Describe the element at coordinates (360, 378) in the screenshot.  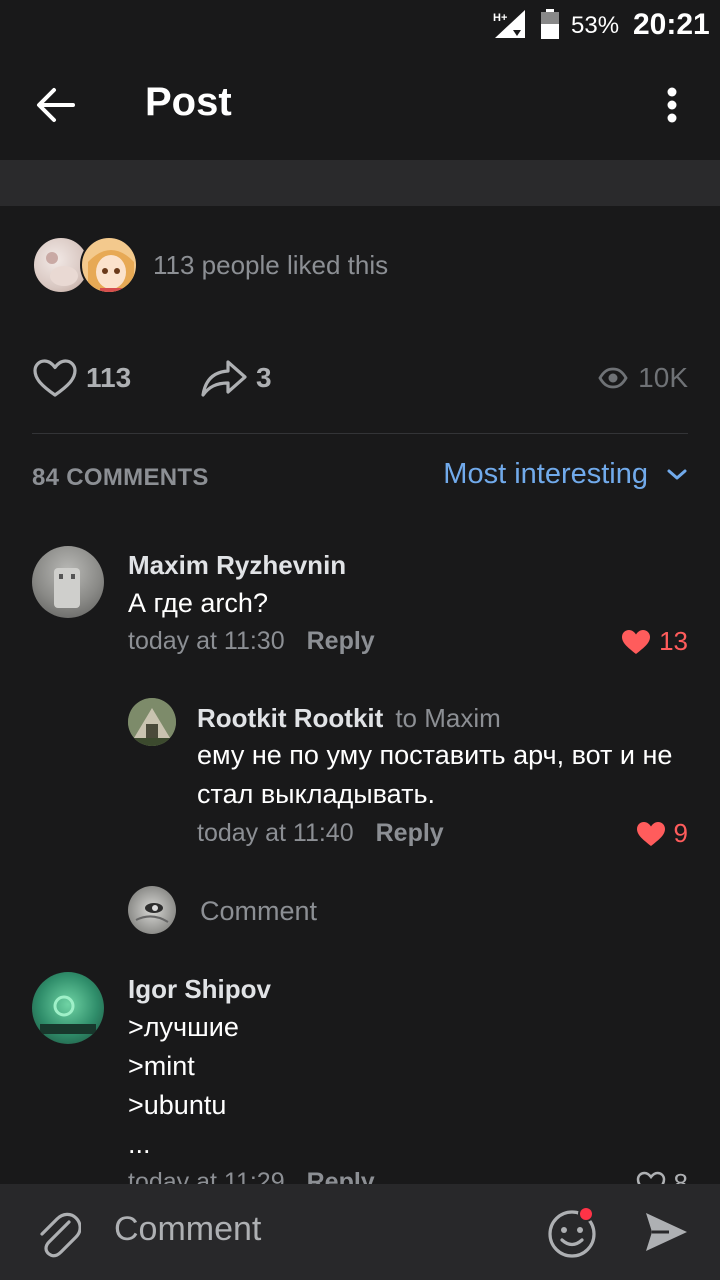
I see `post-actions: 113 3 10K` at that location.